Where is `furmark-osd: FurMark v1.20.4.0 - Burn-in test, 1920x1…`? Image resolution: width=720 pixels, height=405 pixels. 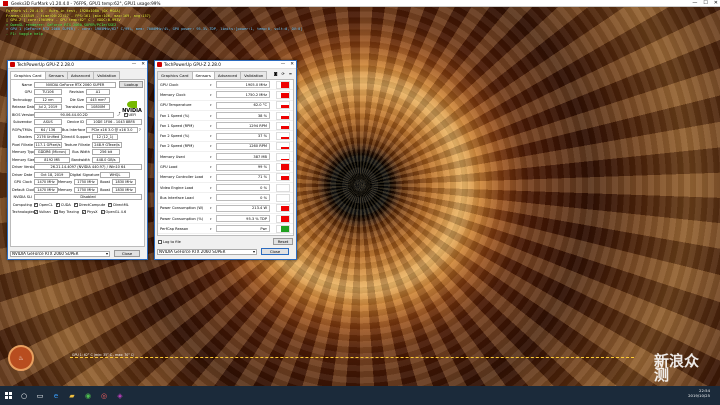
furmark-osd: FurMark v1.20.4.0 - Burn-in test, 1920x1… is located at coordinates (154, 23).